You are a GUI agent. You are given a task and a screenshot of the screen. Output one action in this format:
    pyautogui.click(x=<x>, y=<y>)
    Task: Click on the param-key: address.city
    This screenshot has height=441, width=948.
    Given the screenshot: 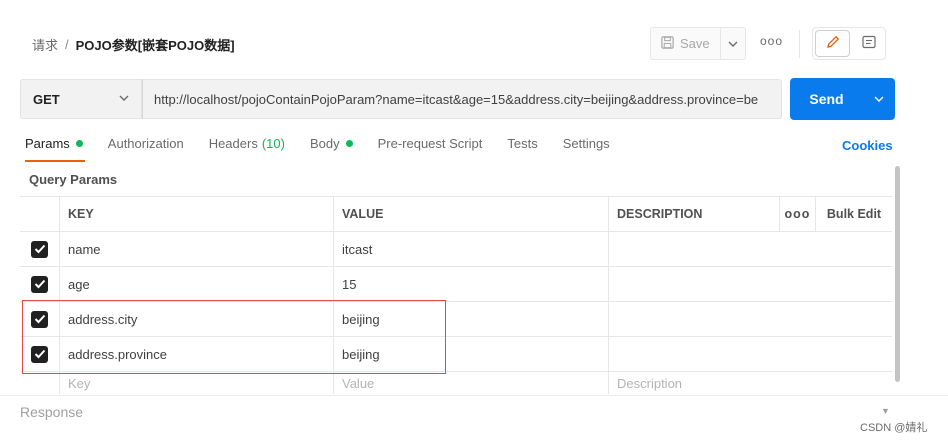 What is the action you would take?
    pyautogui.click(x=196, y=319)
    